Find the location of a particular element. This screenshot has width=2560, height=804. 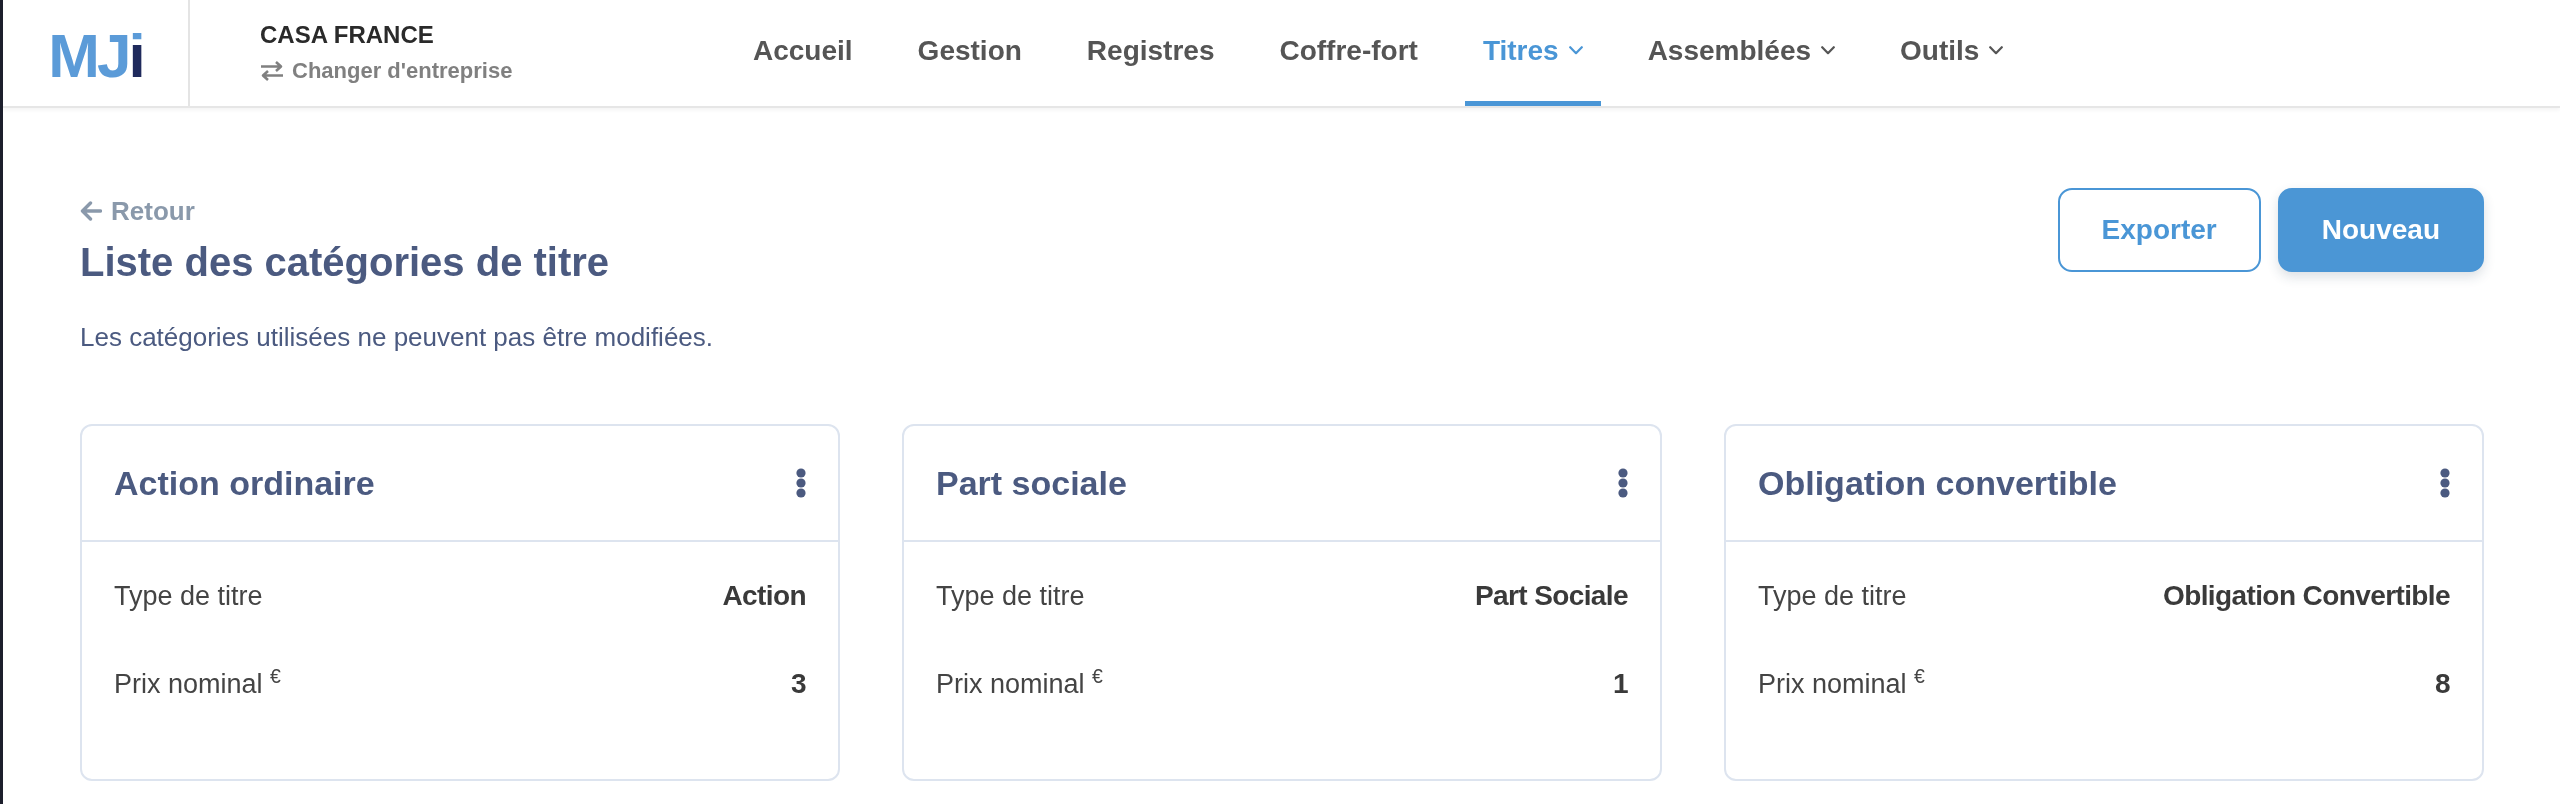

arrow-left-icon is located at coordinates (91, 211).